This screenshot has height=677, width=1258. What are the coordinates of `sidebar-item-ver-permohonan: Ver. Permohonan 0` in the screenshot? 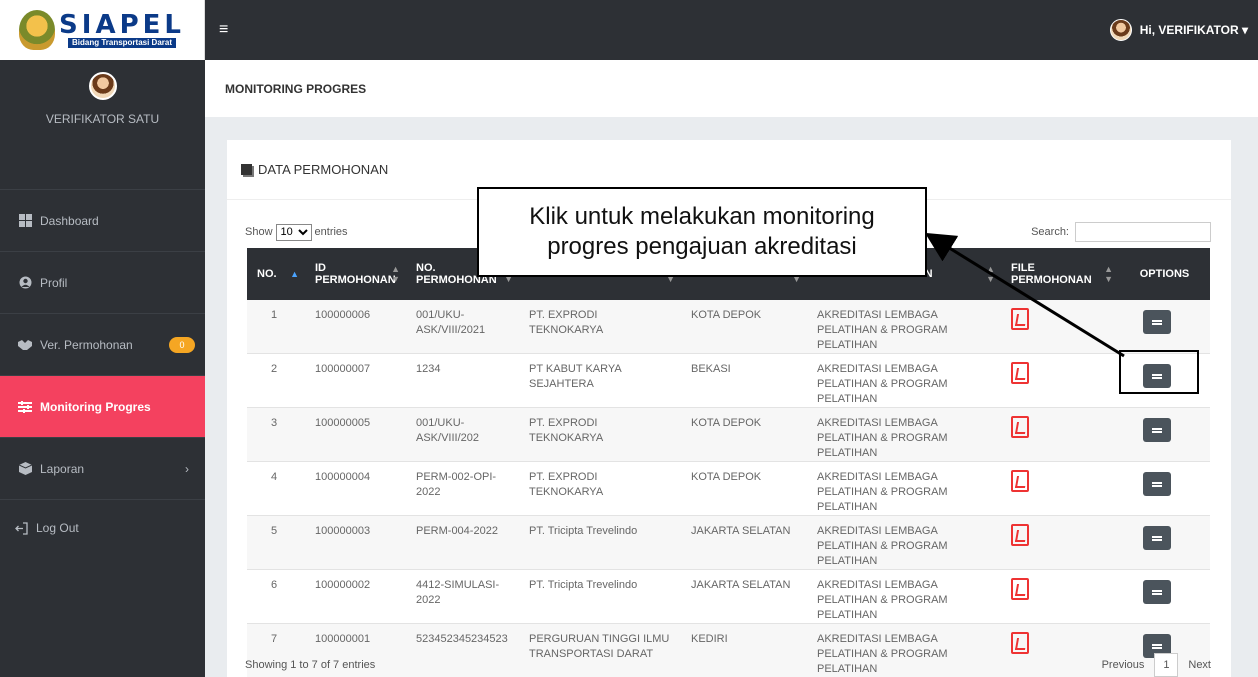 It's located at (102, 345).